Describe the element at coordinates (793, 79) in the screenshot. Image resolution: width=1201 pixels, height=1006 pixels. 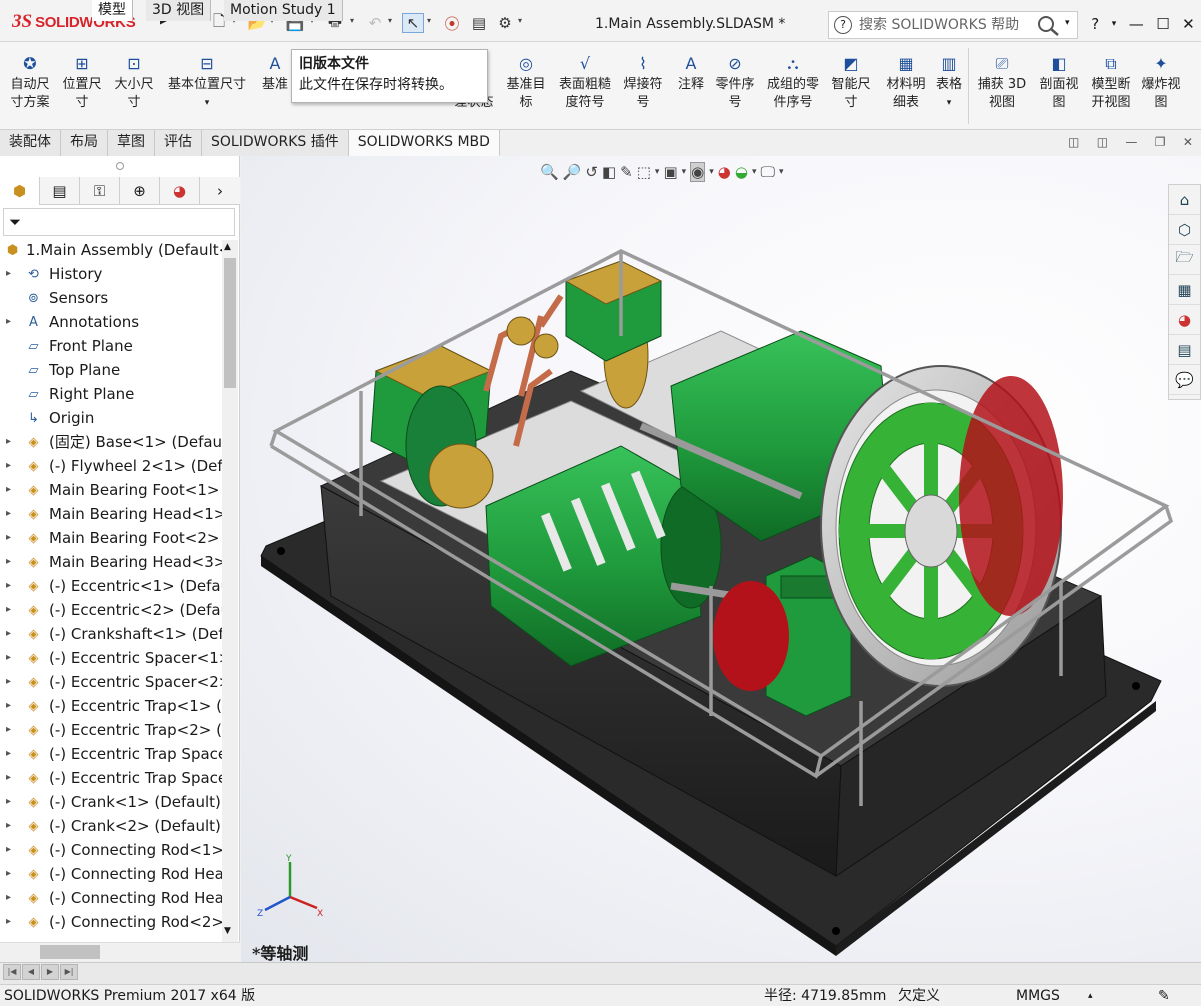
I see `toolbar-tool-14: ⛬ 成组的零 件序号` at that location.